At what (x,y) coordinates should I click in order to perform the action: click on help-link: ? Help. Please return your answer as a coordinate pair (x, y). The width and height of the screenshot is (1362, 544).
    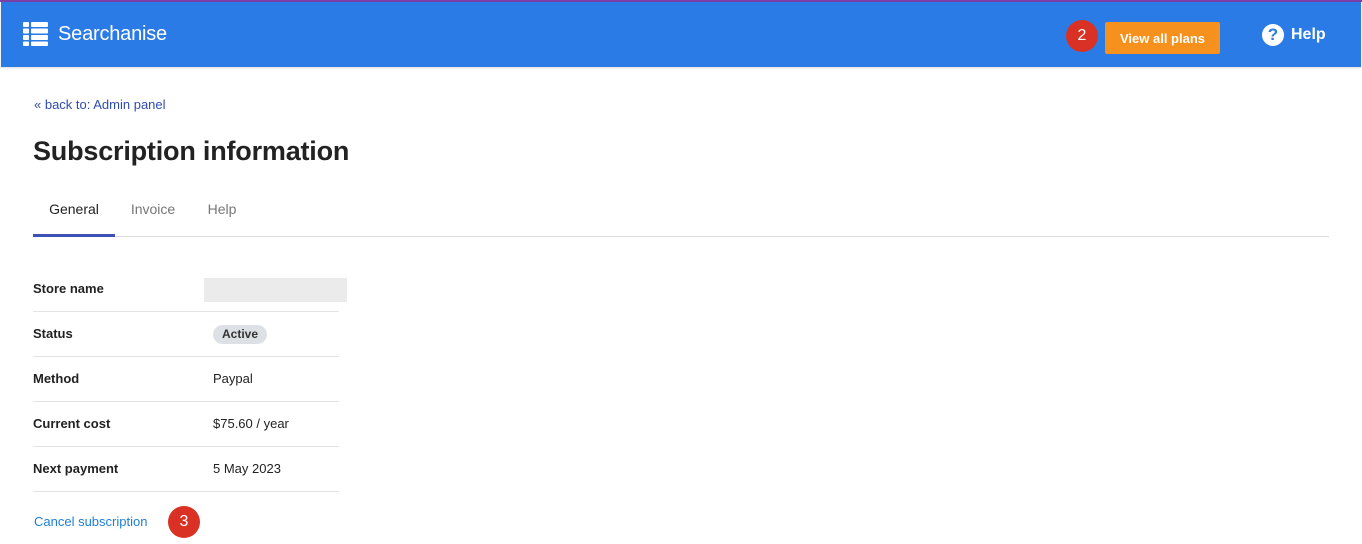
    Looking at the image, I should click on (1294, 35).